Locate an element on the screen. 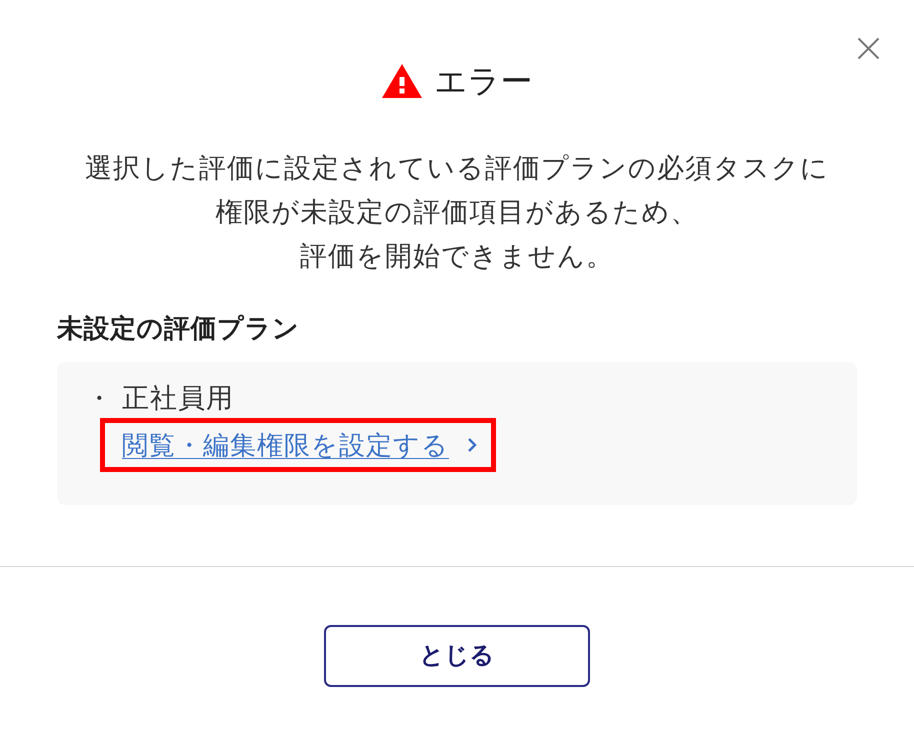 Image resolution: width=914 pixels, height=744 pixels. set-permissions-link: 閲覧・編集権限を設定する is located at coordinates (299, 445).